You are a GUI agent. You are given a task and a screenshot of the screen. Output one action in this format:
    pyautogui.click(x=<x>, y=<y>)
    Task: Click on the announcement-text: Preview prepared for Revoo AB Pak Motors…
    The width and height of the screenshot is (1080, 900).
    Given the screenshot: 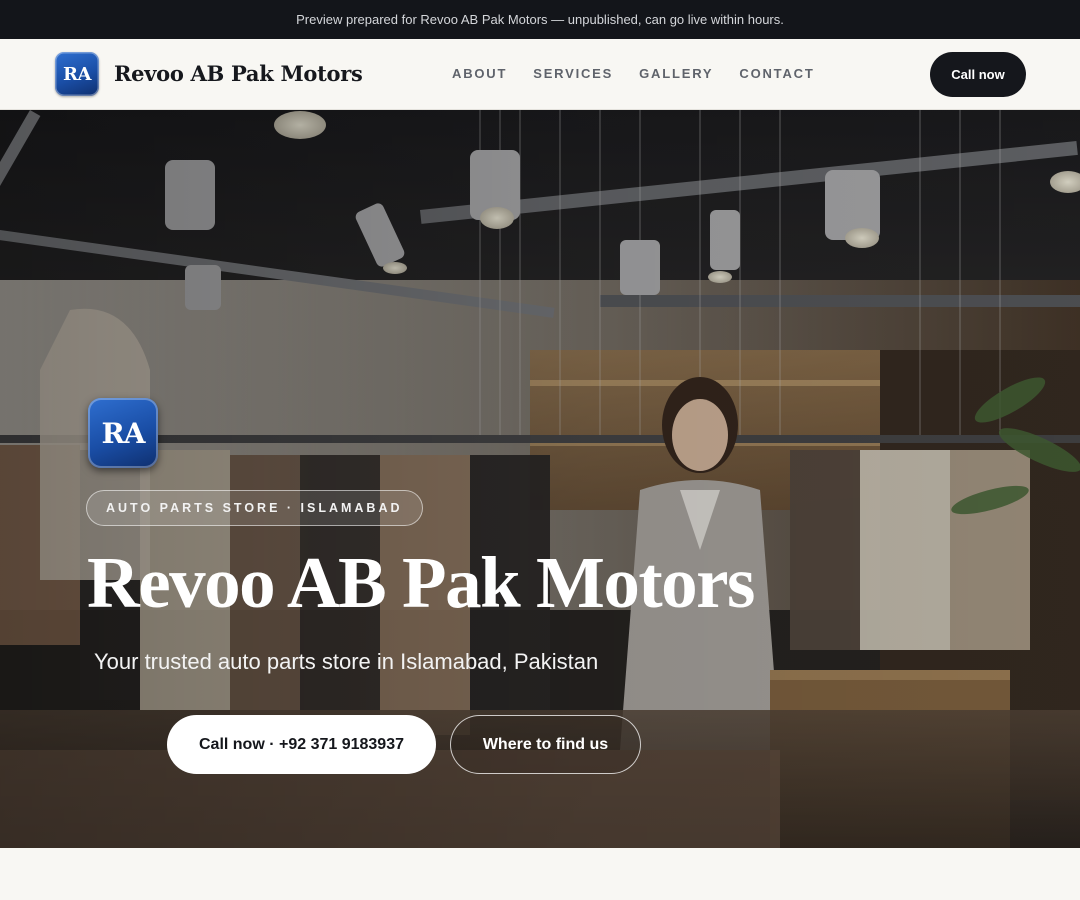 What is the action you would take?
    pyautogui.click(x=540, y=19)
    